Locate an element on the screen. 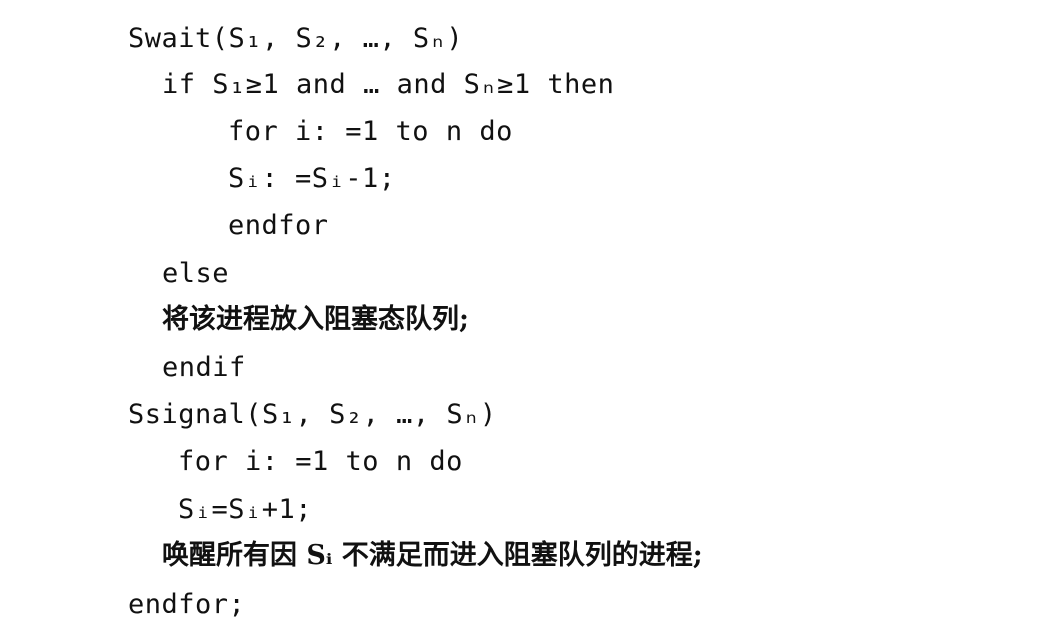 This screenshot has width=1054, height=636. code-line-decrement: Sᵢ: =Sᵢ-1; is located at coordinates (312, 178).